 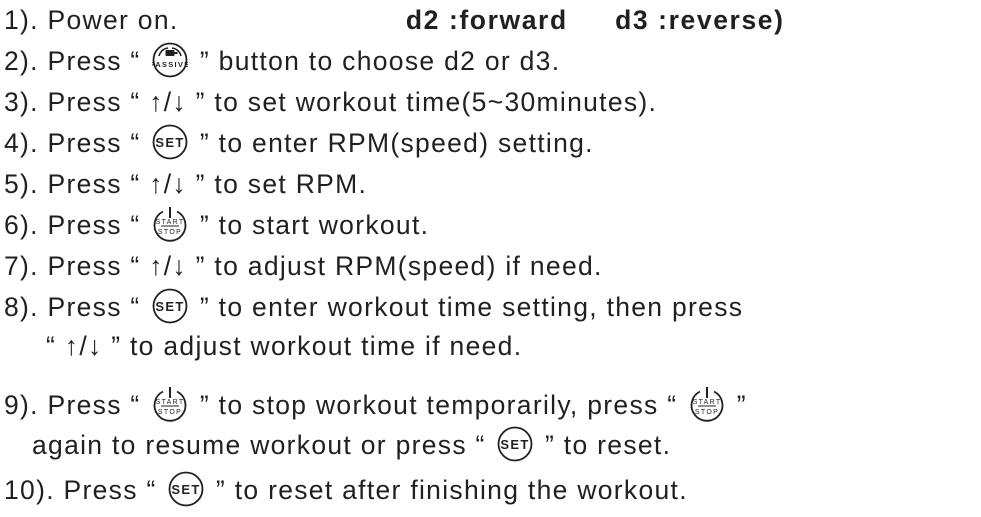 I want to click on step-post-text: ” to start workout., so click(x=314, y=225).